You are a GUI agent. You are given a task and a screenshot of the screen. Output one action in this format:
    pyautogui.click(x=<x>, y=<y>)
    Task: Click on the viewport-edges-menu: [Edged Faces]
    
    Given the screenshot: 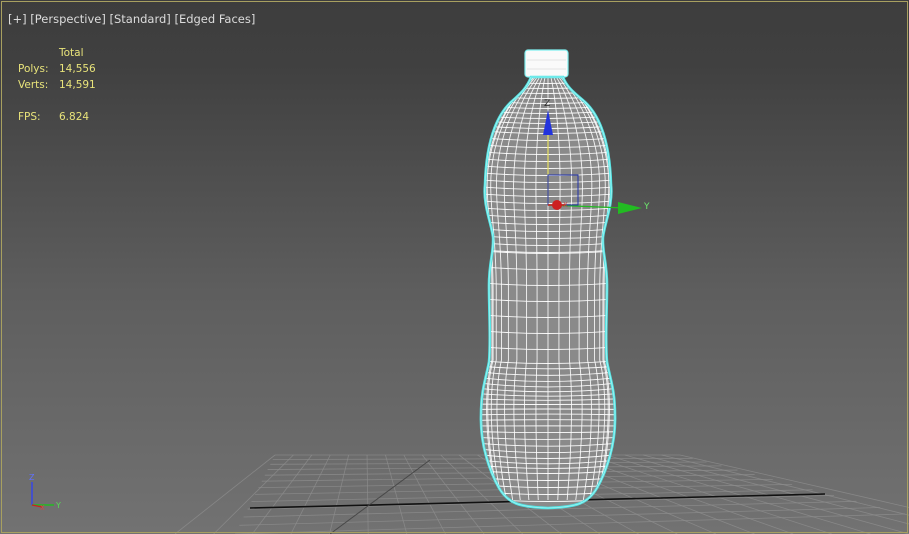 What is the action you would take?
    pyautogui.click(x=214, y=19)
    